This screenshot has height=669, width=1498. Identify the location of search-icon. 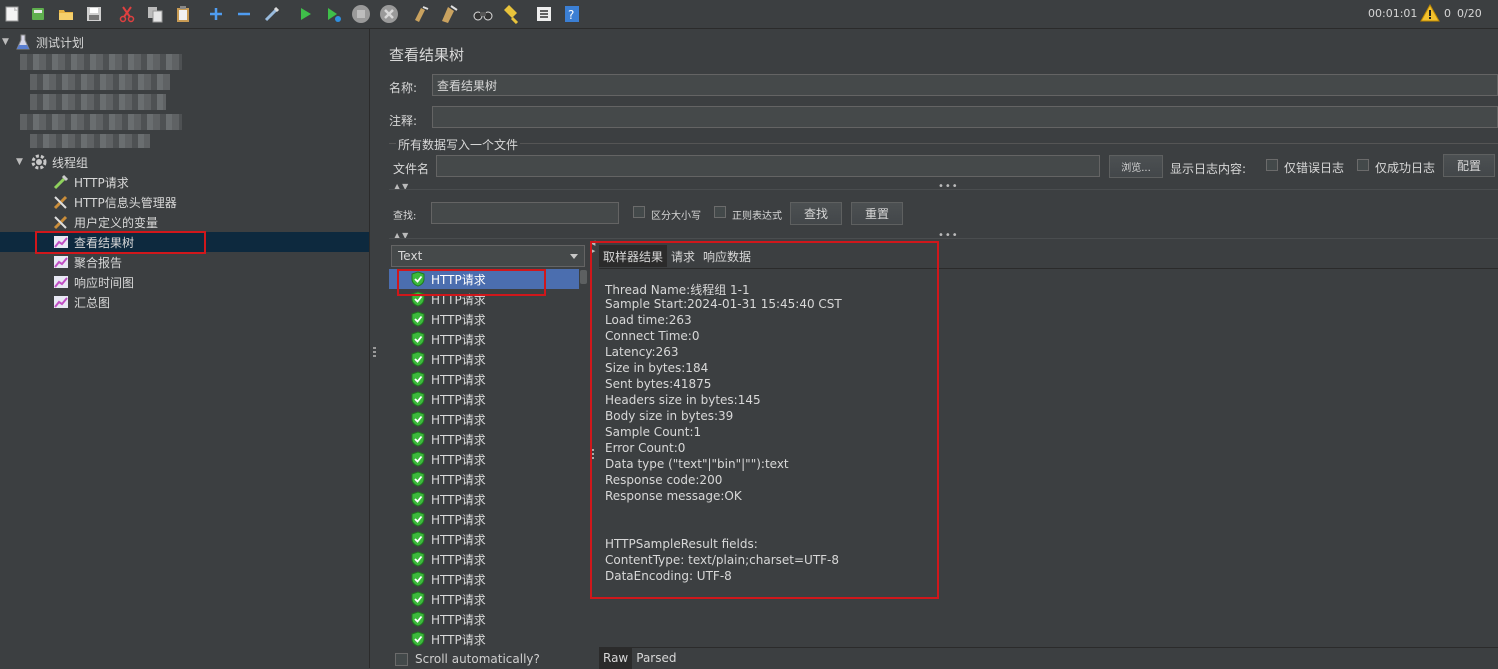
(483, 14).